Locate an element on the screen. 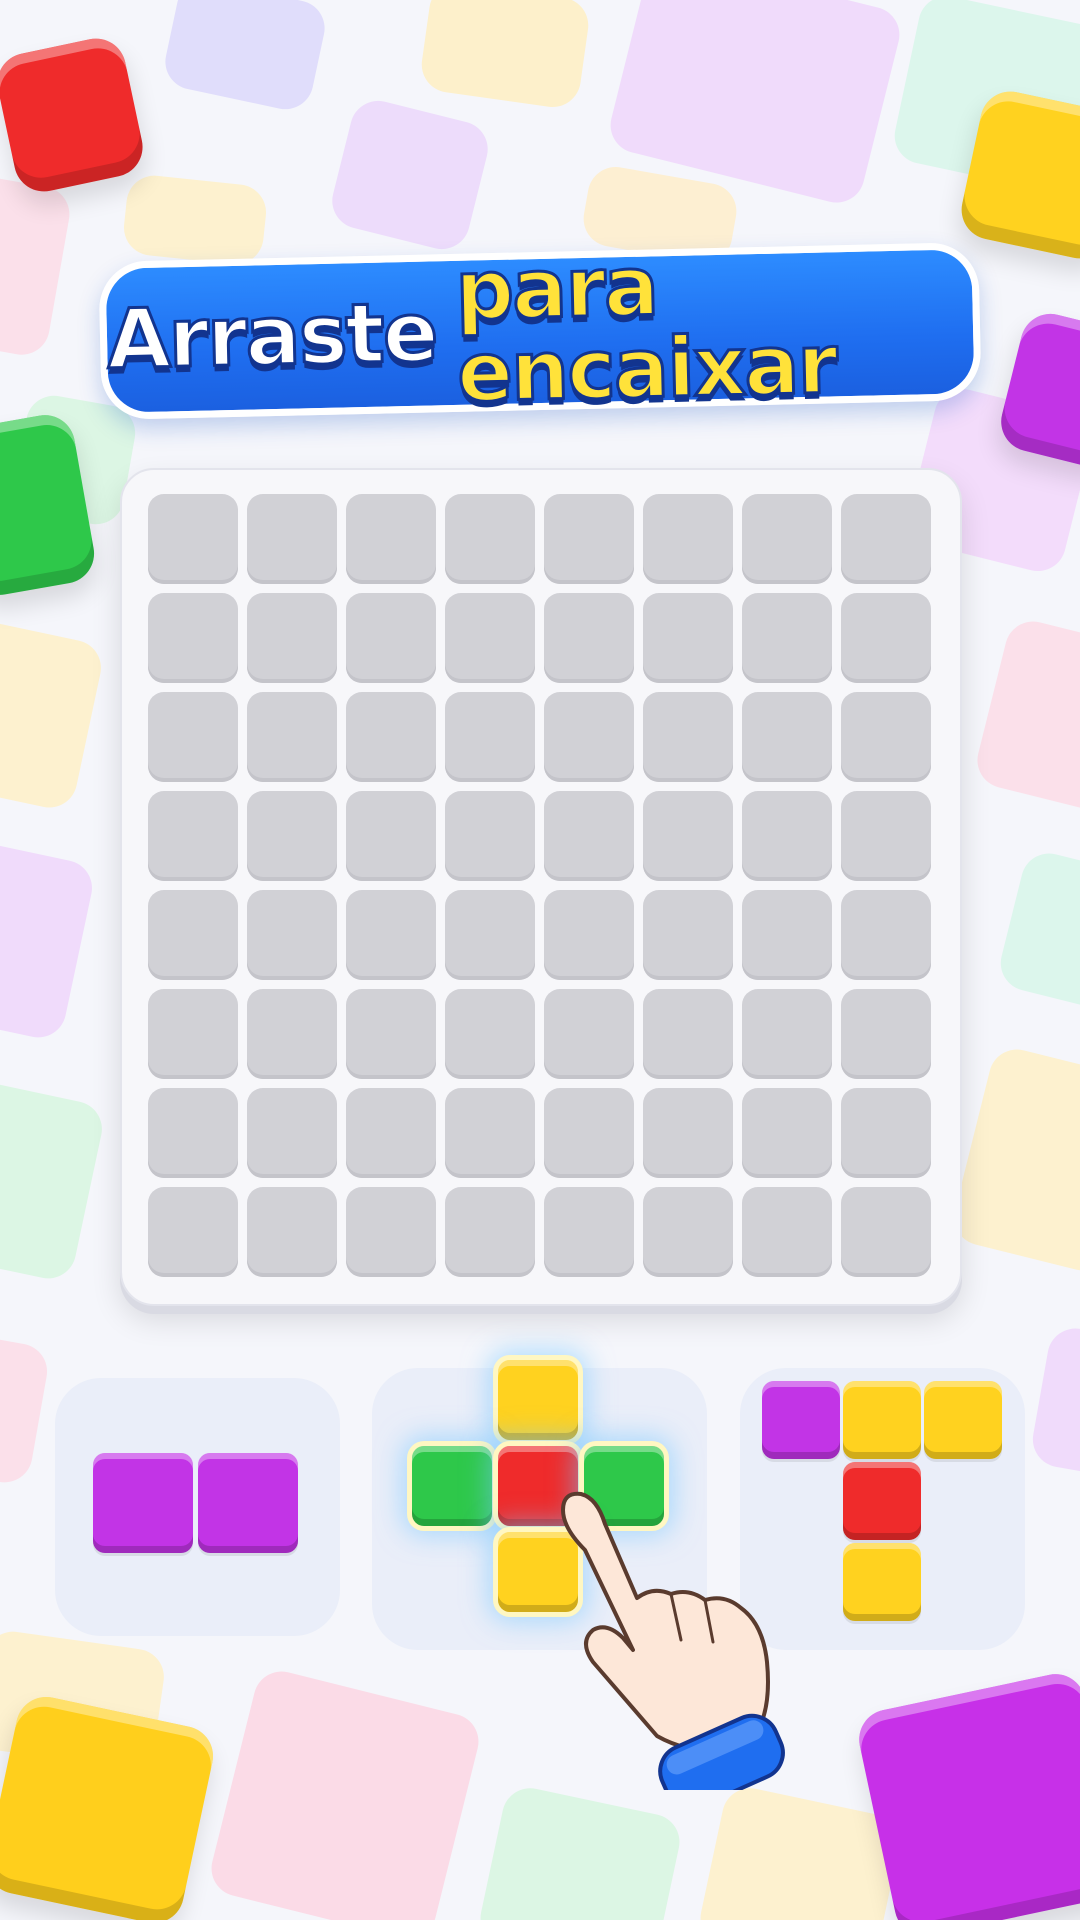  piece-t is located at coordinates (884, 1503).